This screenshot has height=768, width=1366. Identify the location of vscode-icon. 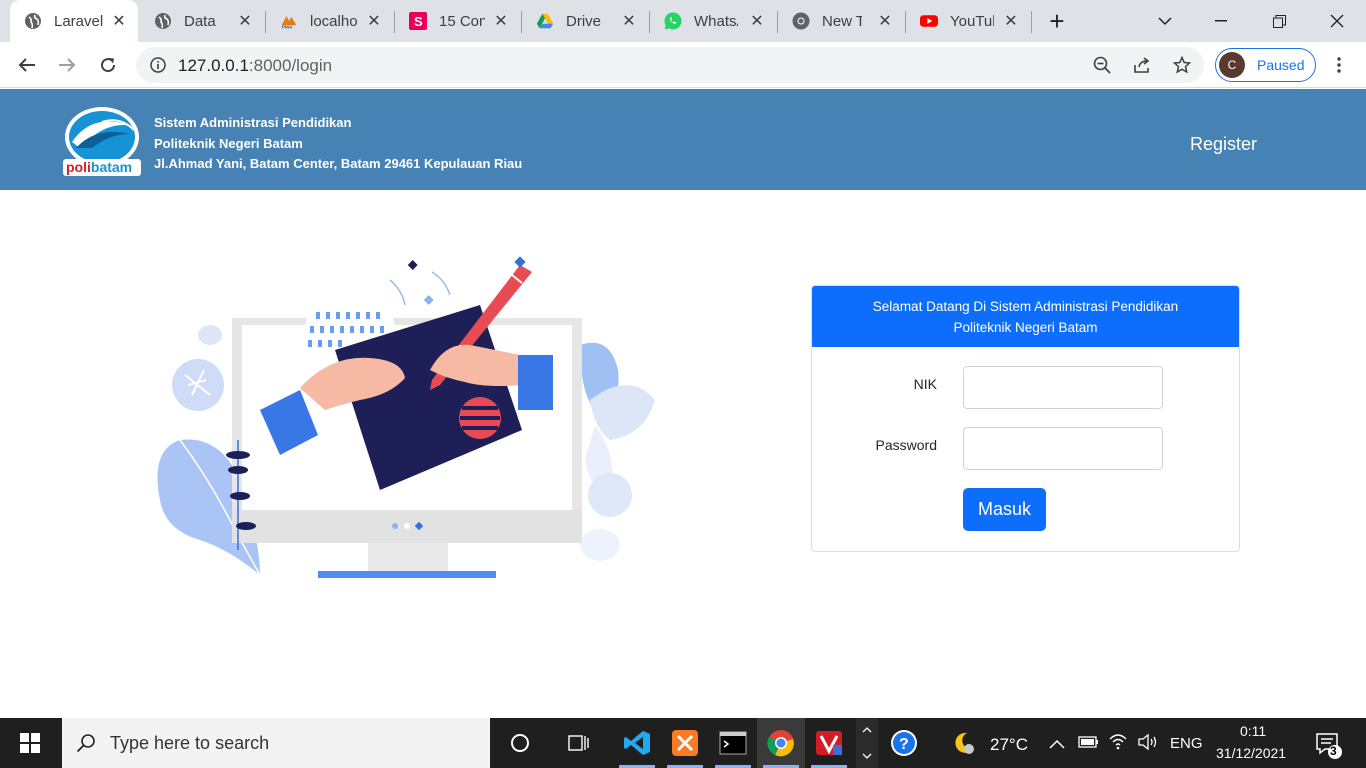
(637, 743).